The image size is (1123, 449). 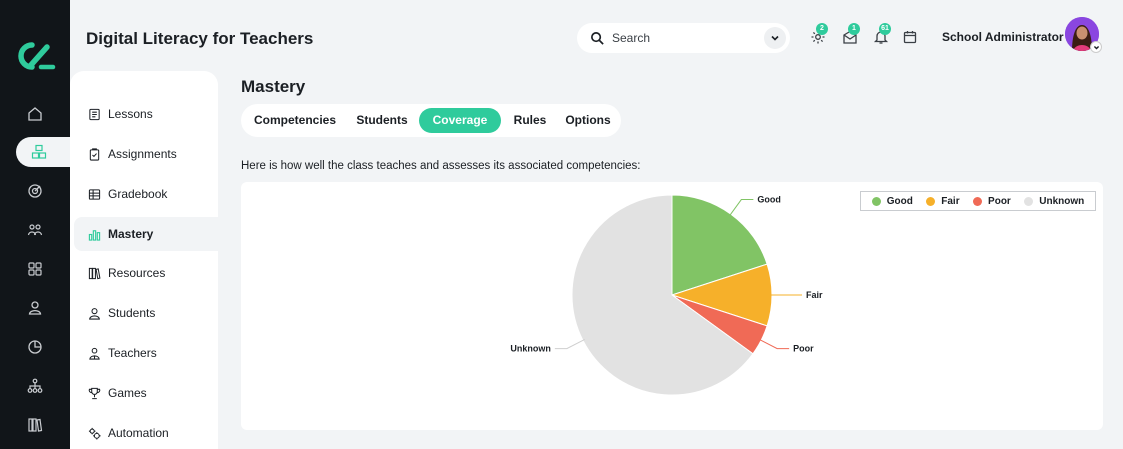 I want to click on tab-students: Students, so click(x=382, y=120).